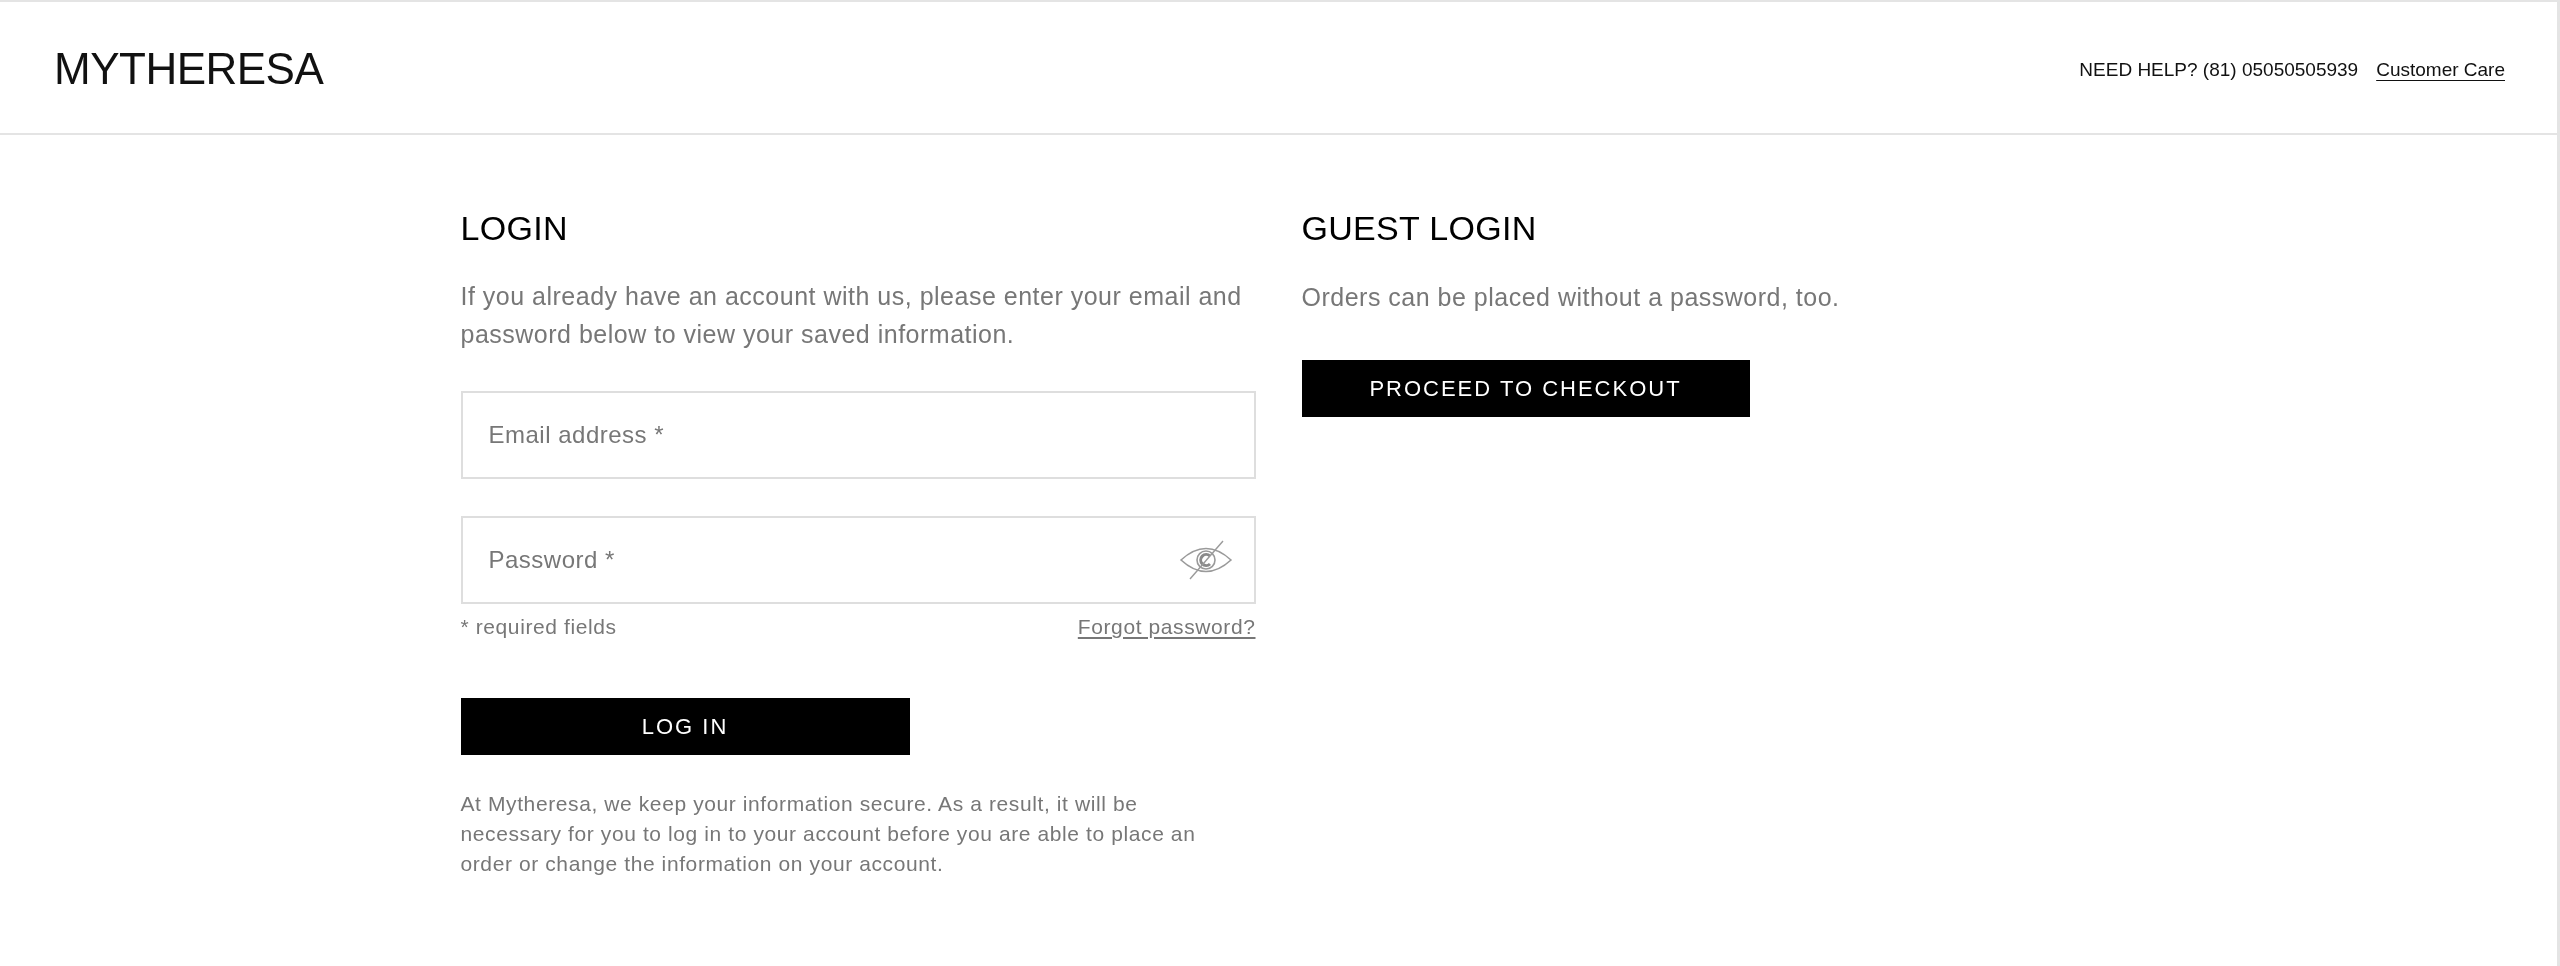 The image size is (2560, 966). Describe the element at coordinates (851, 315) in the screenshot. I see `login-intro-text: If you already have an account with us, please enter your email and password below to view your saved information.` at that location.